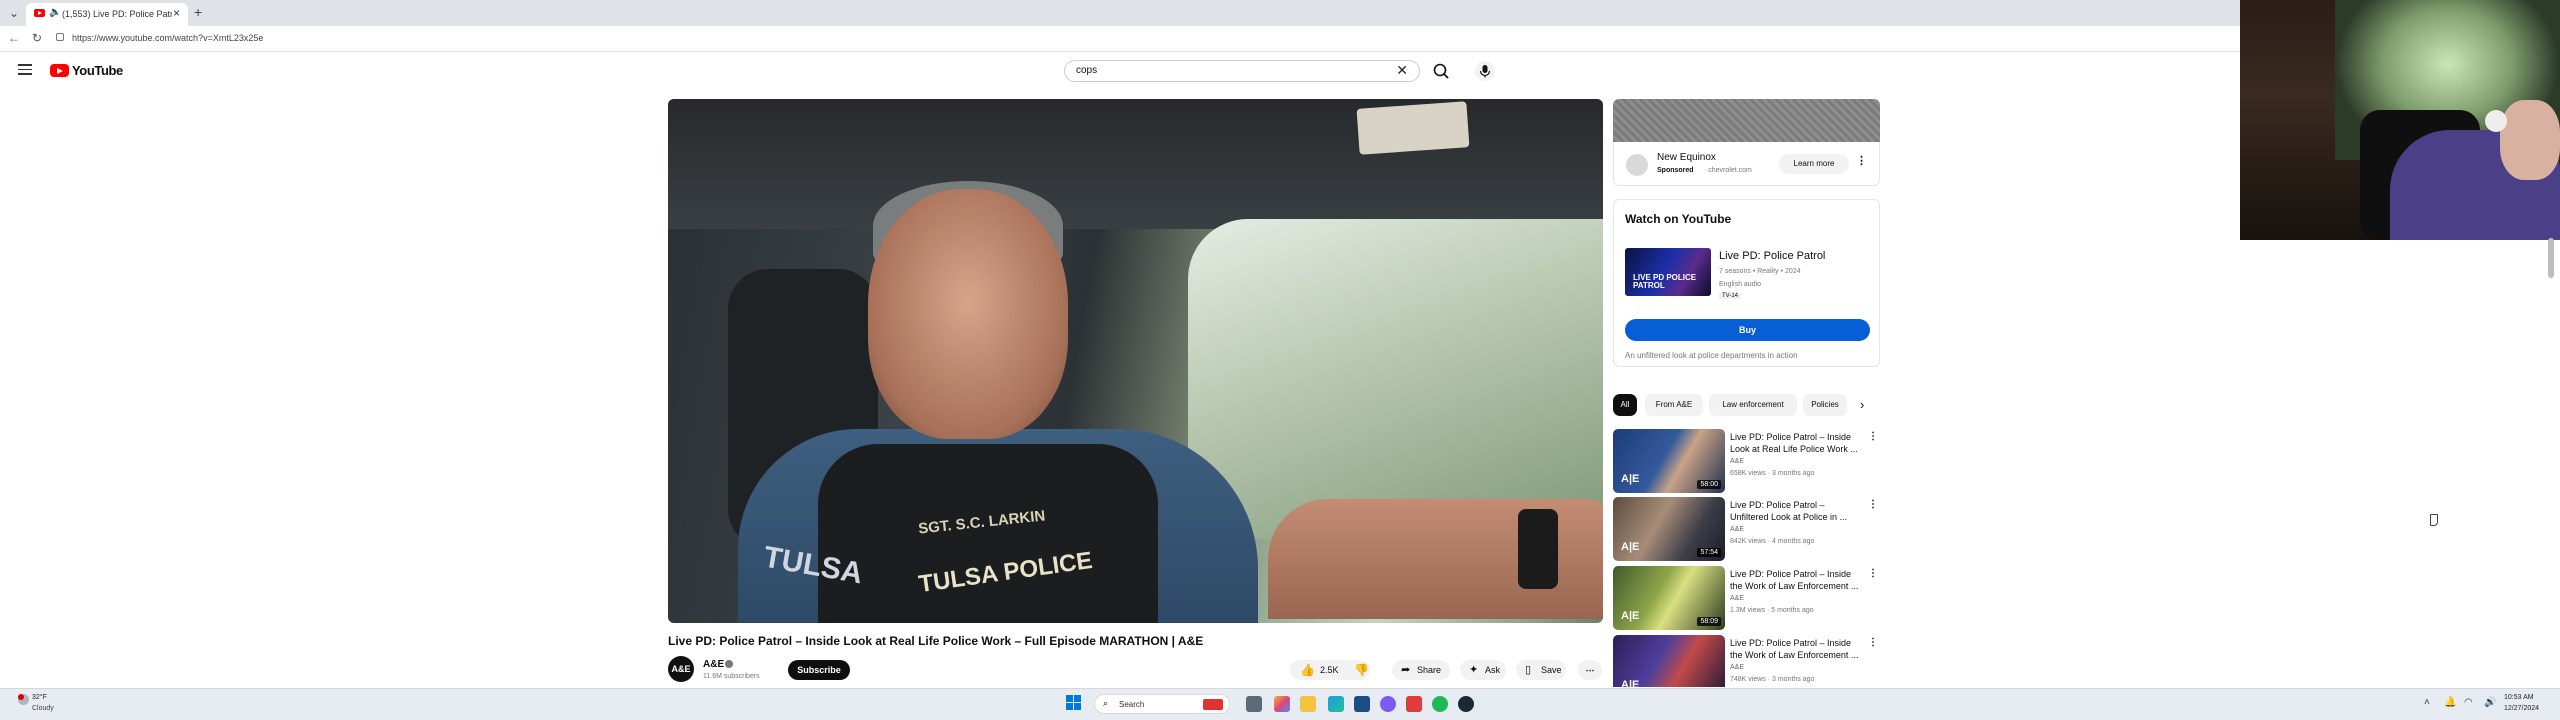 This screenshot has height=720, width=2560. What do you see at coordinates (1280, 13) in the screenshot?
I see `browser-tab-bar: ⌄ 🔈 (1,553) Live PD: Police Patrol - × +` at bounding box center [1280, 13].